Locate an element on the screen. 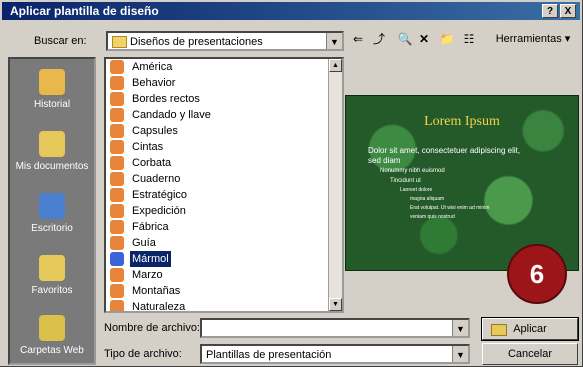 This screenshot has width=583, height=367. desktop-icon is located at coordinates (52, 206).